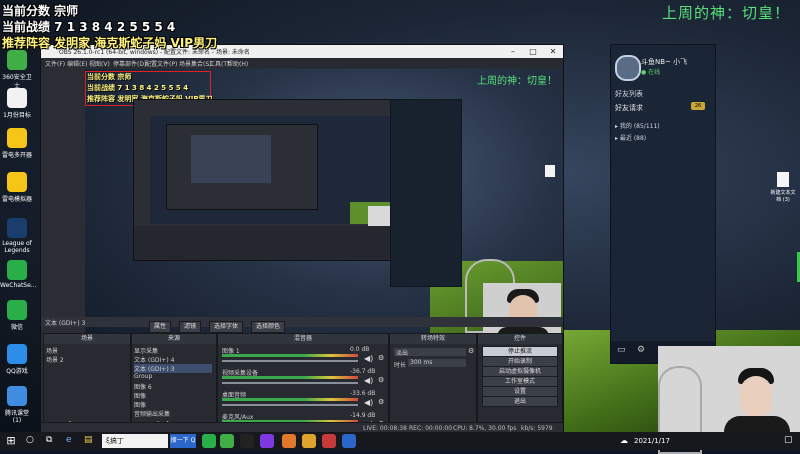  I want to click on menu-item: 文件(F), so click(55, 63).